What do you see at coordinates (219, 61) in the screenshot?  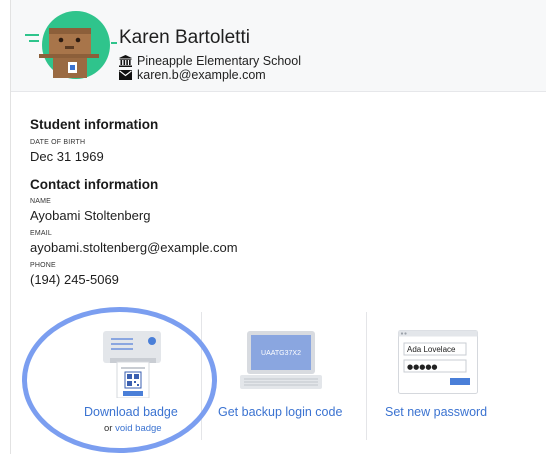 I see `school-name: Pineapple Elementary School` at bounding box center [219, 61].